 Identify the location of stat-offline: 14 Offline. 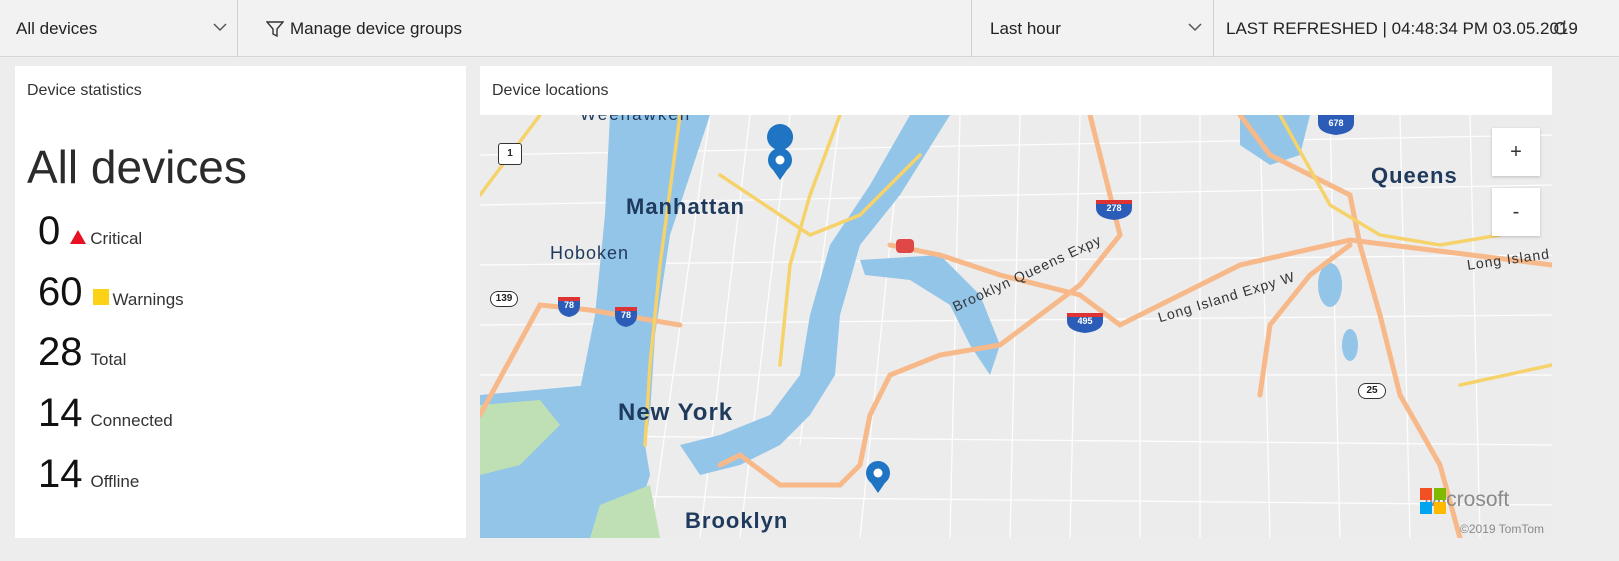
(88, 474).